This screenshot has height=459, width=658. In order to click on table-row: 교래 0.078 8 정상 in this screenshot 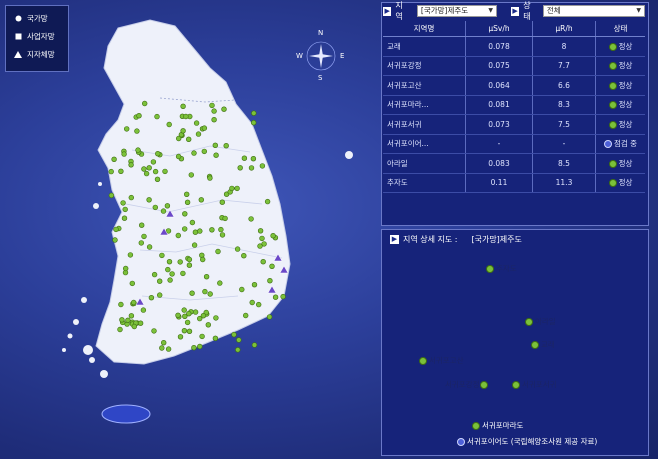, I will do `click(514, 46)`.